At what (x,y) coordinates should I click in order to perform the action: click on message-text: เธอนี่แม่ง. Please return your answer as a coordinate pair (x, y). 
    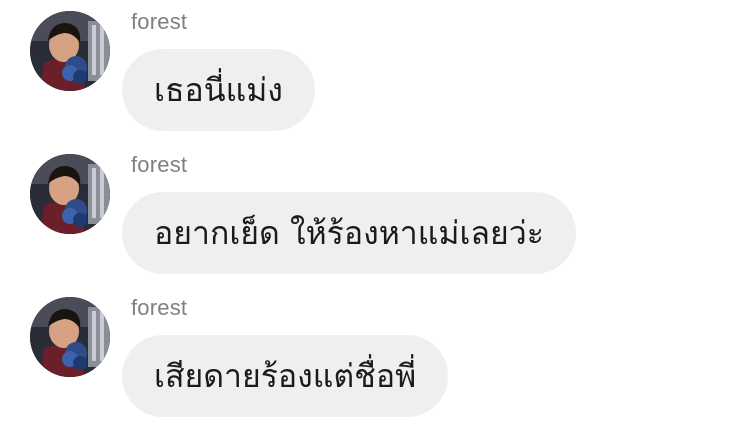
    Looking at the image, I should click on (218, 90).